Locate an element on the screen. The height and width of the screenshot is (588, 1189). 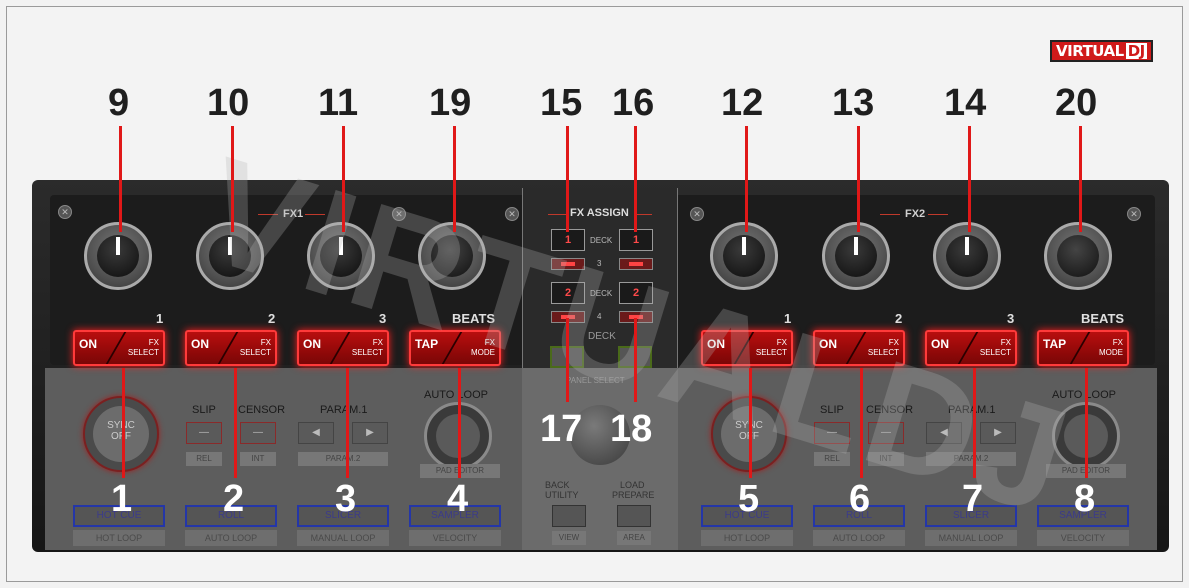
fx1-label: FX1 is located at coordinates (293, 214).